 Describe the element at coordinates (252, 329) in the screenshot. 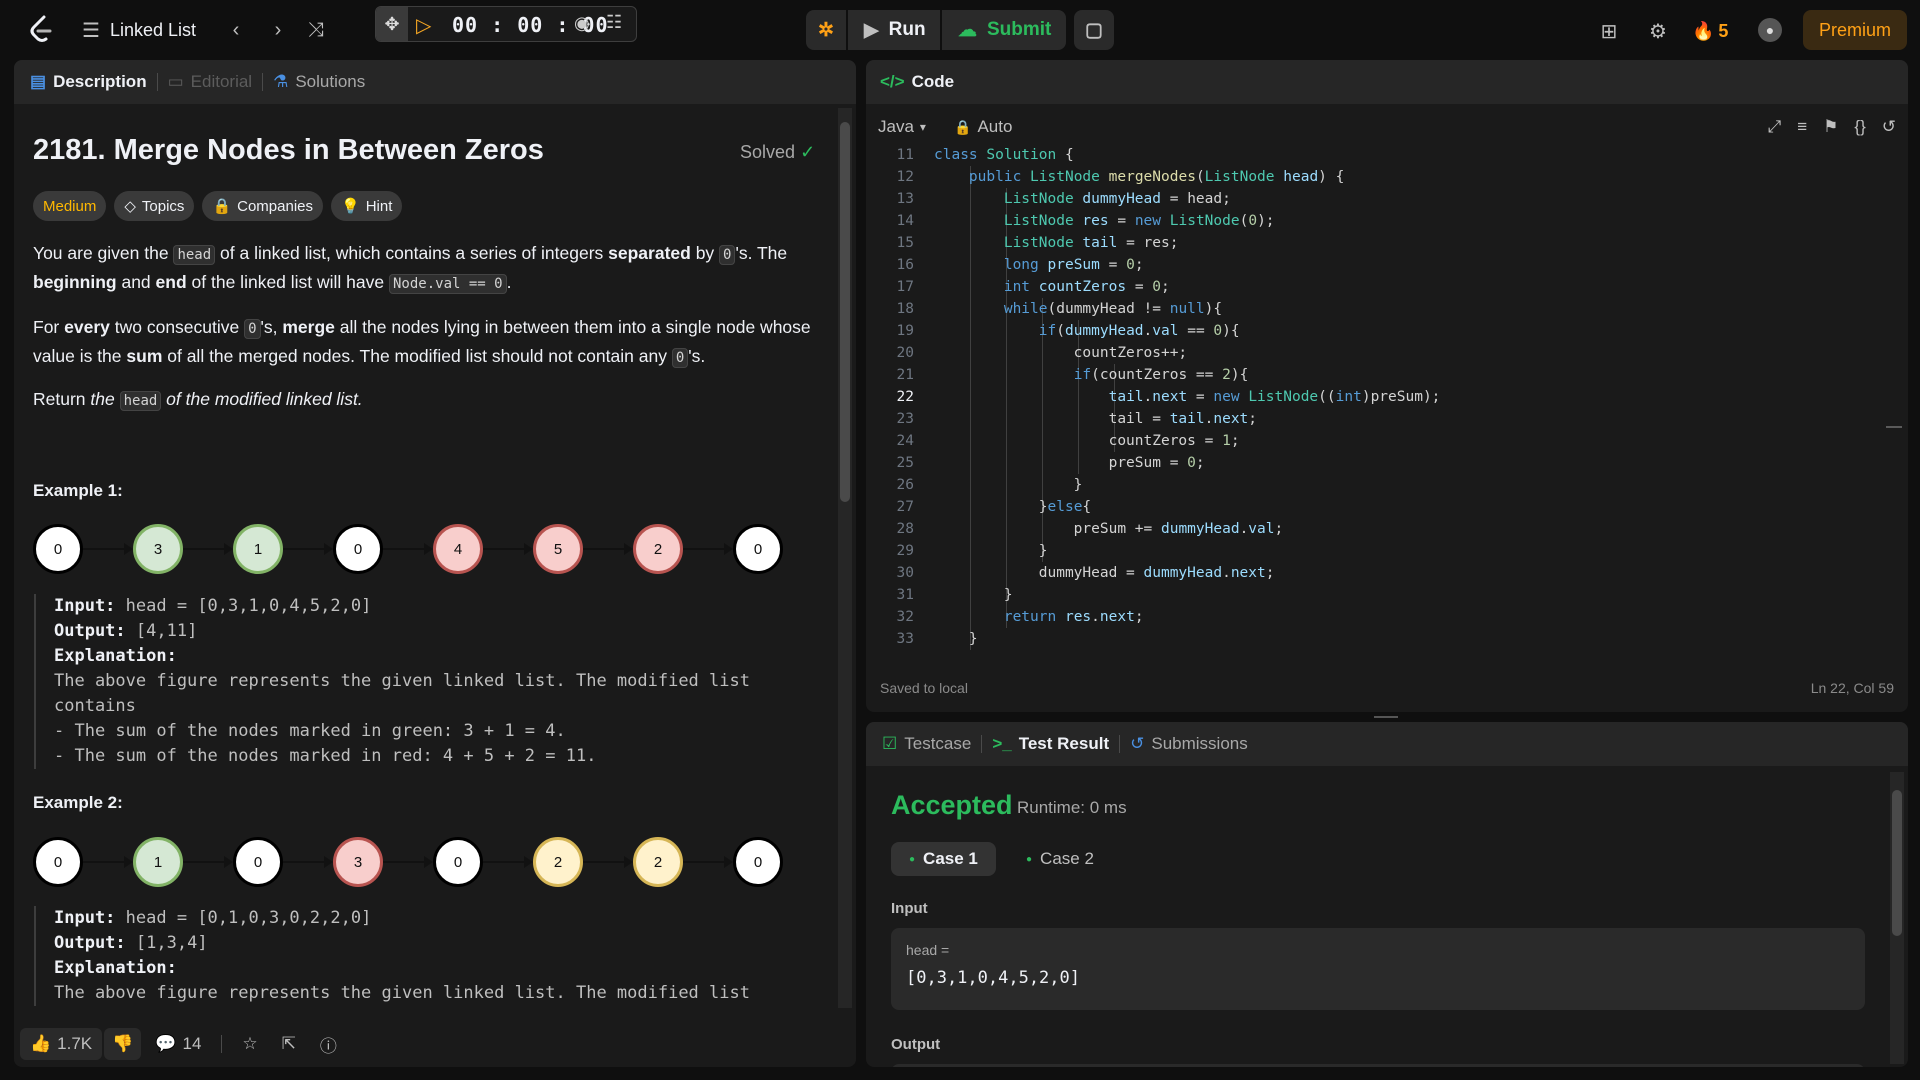

I see `inline-code: 0` at that location.